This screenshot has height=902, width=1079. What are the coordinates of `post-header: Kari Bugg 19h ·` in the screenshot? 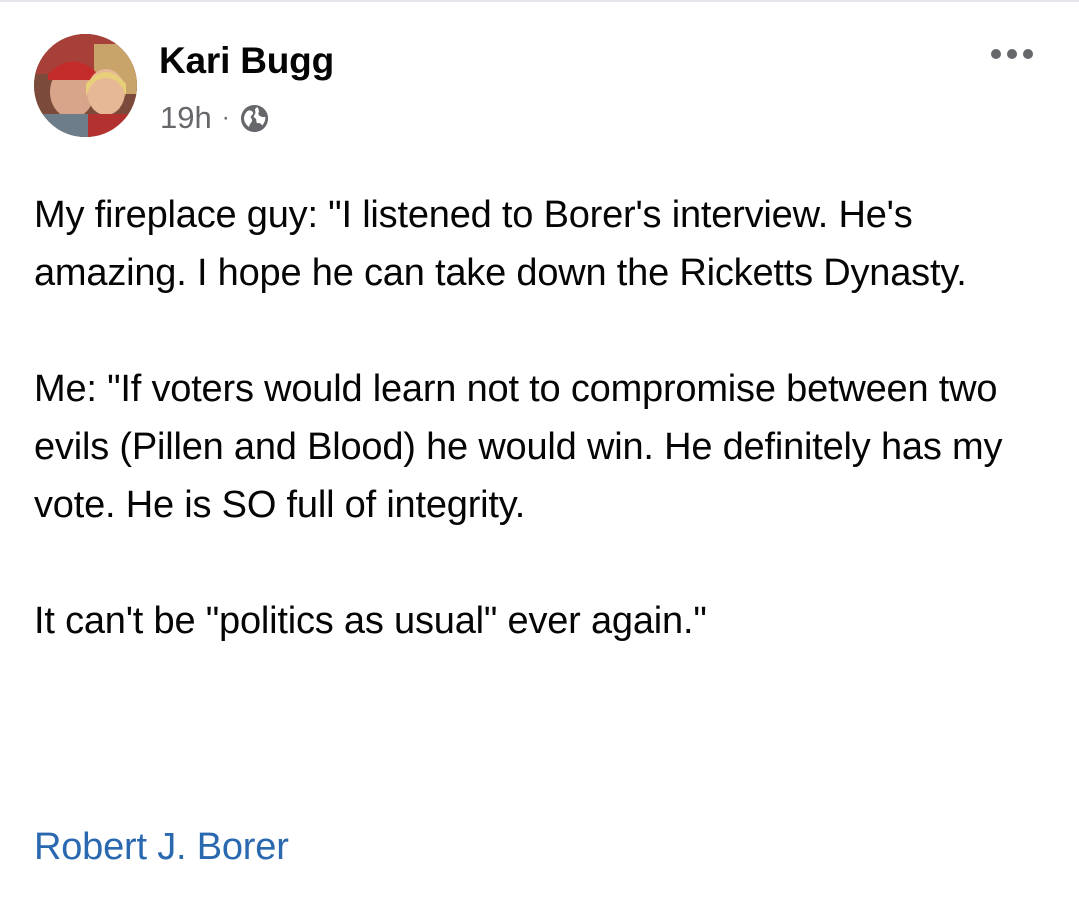 It's located at (539, 86).